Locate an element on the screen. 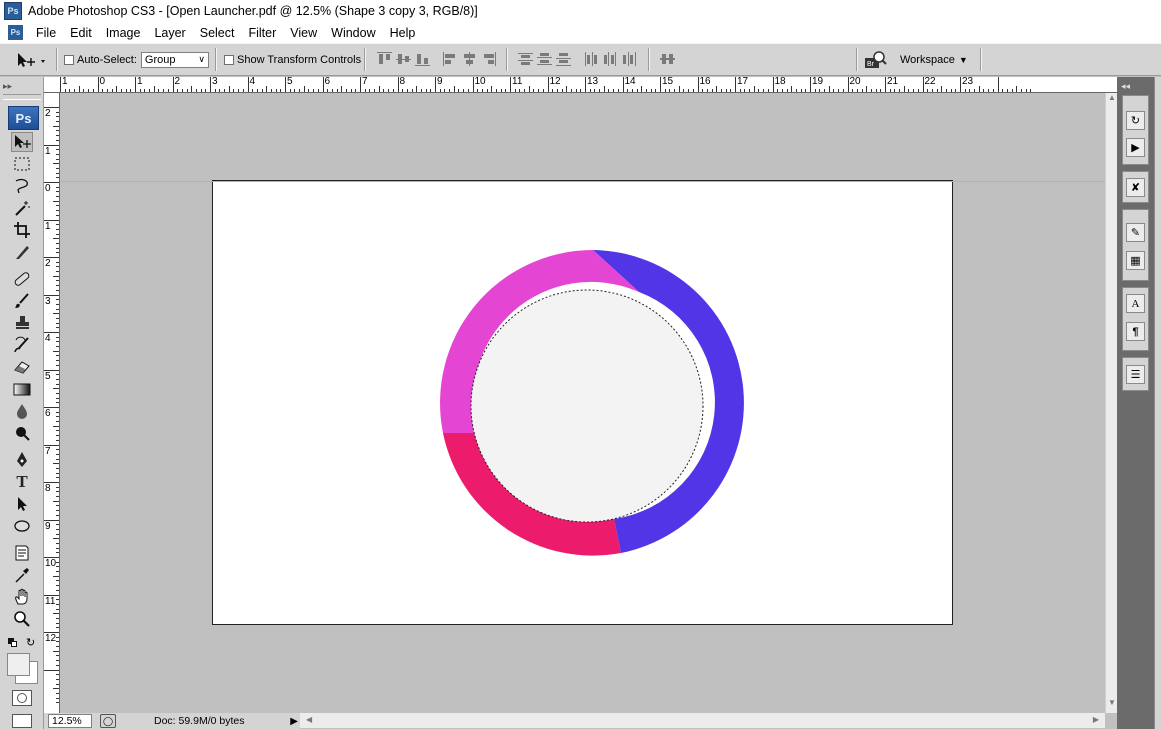 Image resolution: width=1161 pixels, height=729 pixels. photoshop-logo: Ps is located at coordinates (23, 118).